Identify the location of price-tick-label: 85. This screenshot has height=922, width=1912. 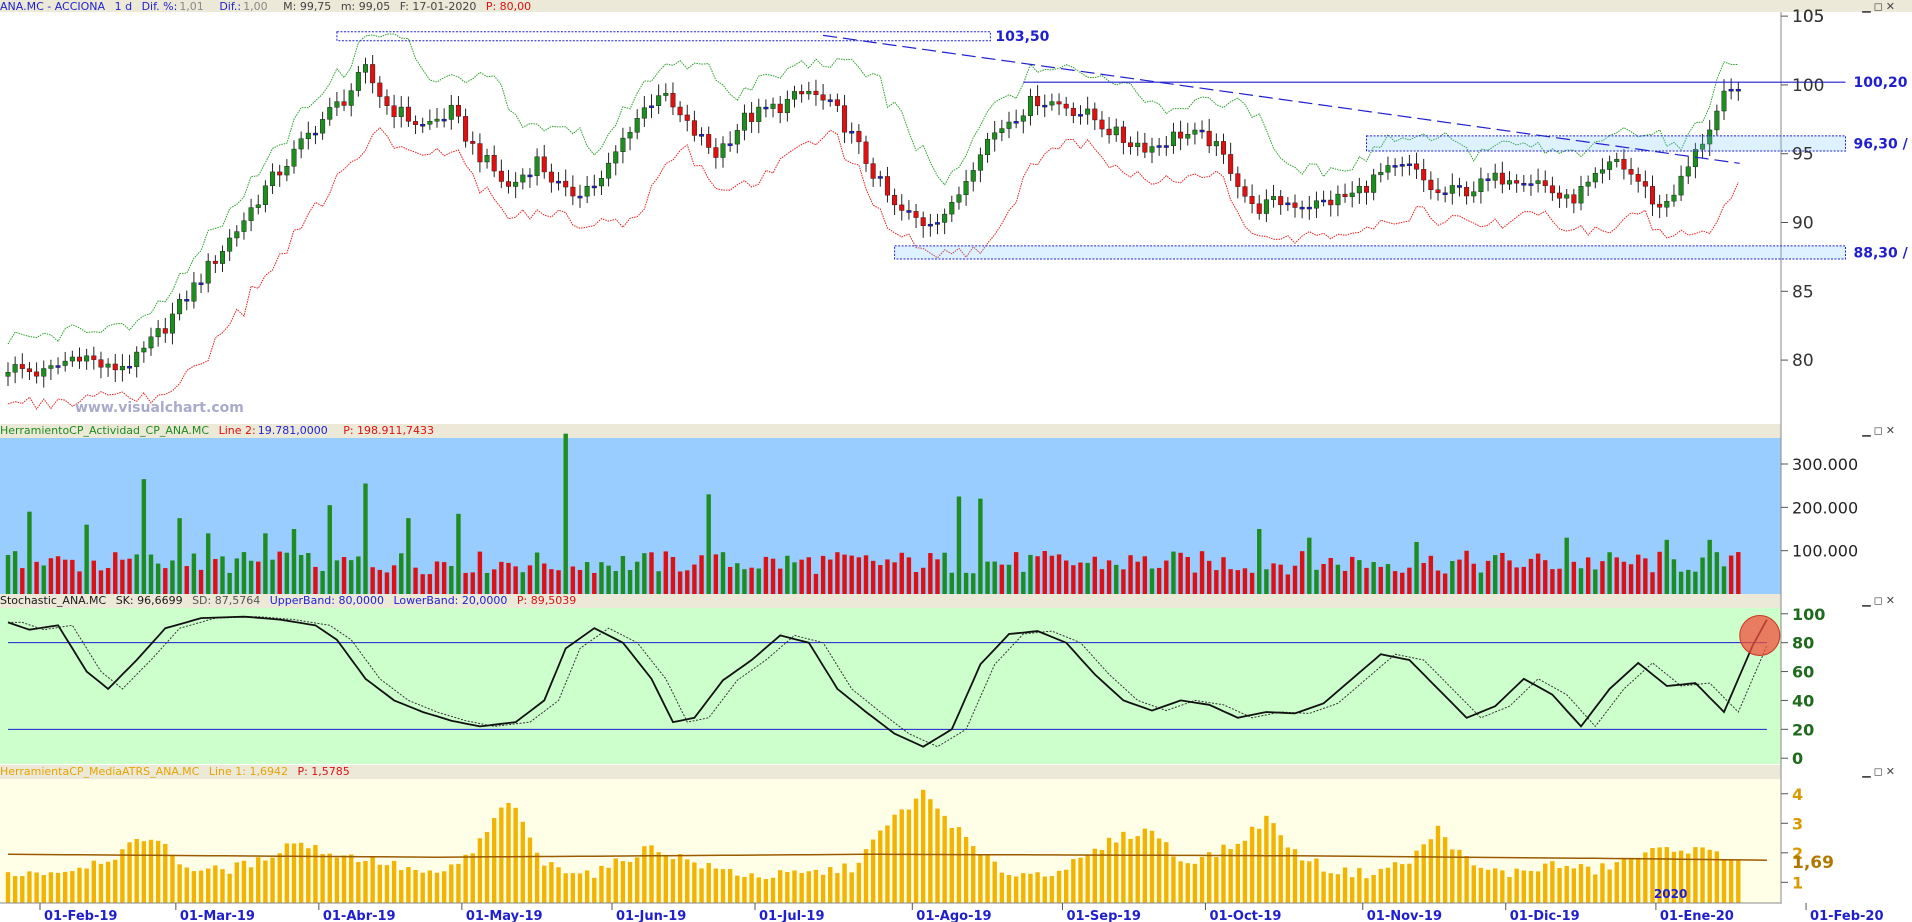
(1803, 292).